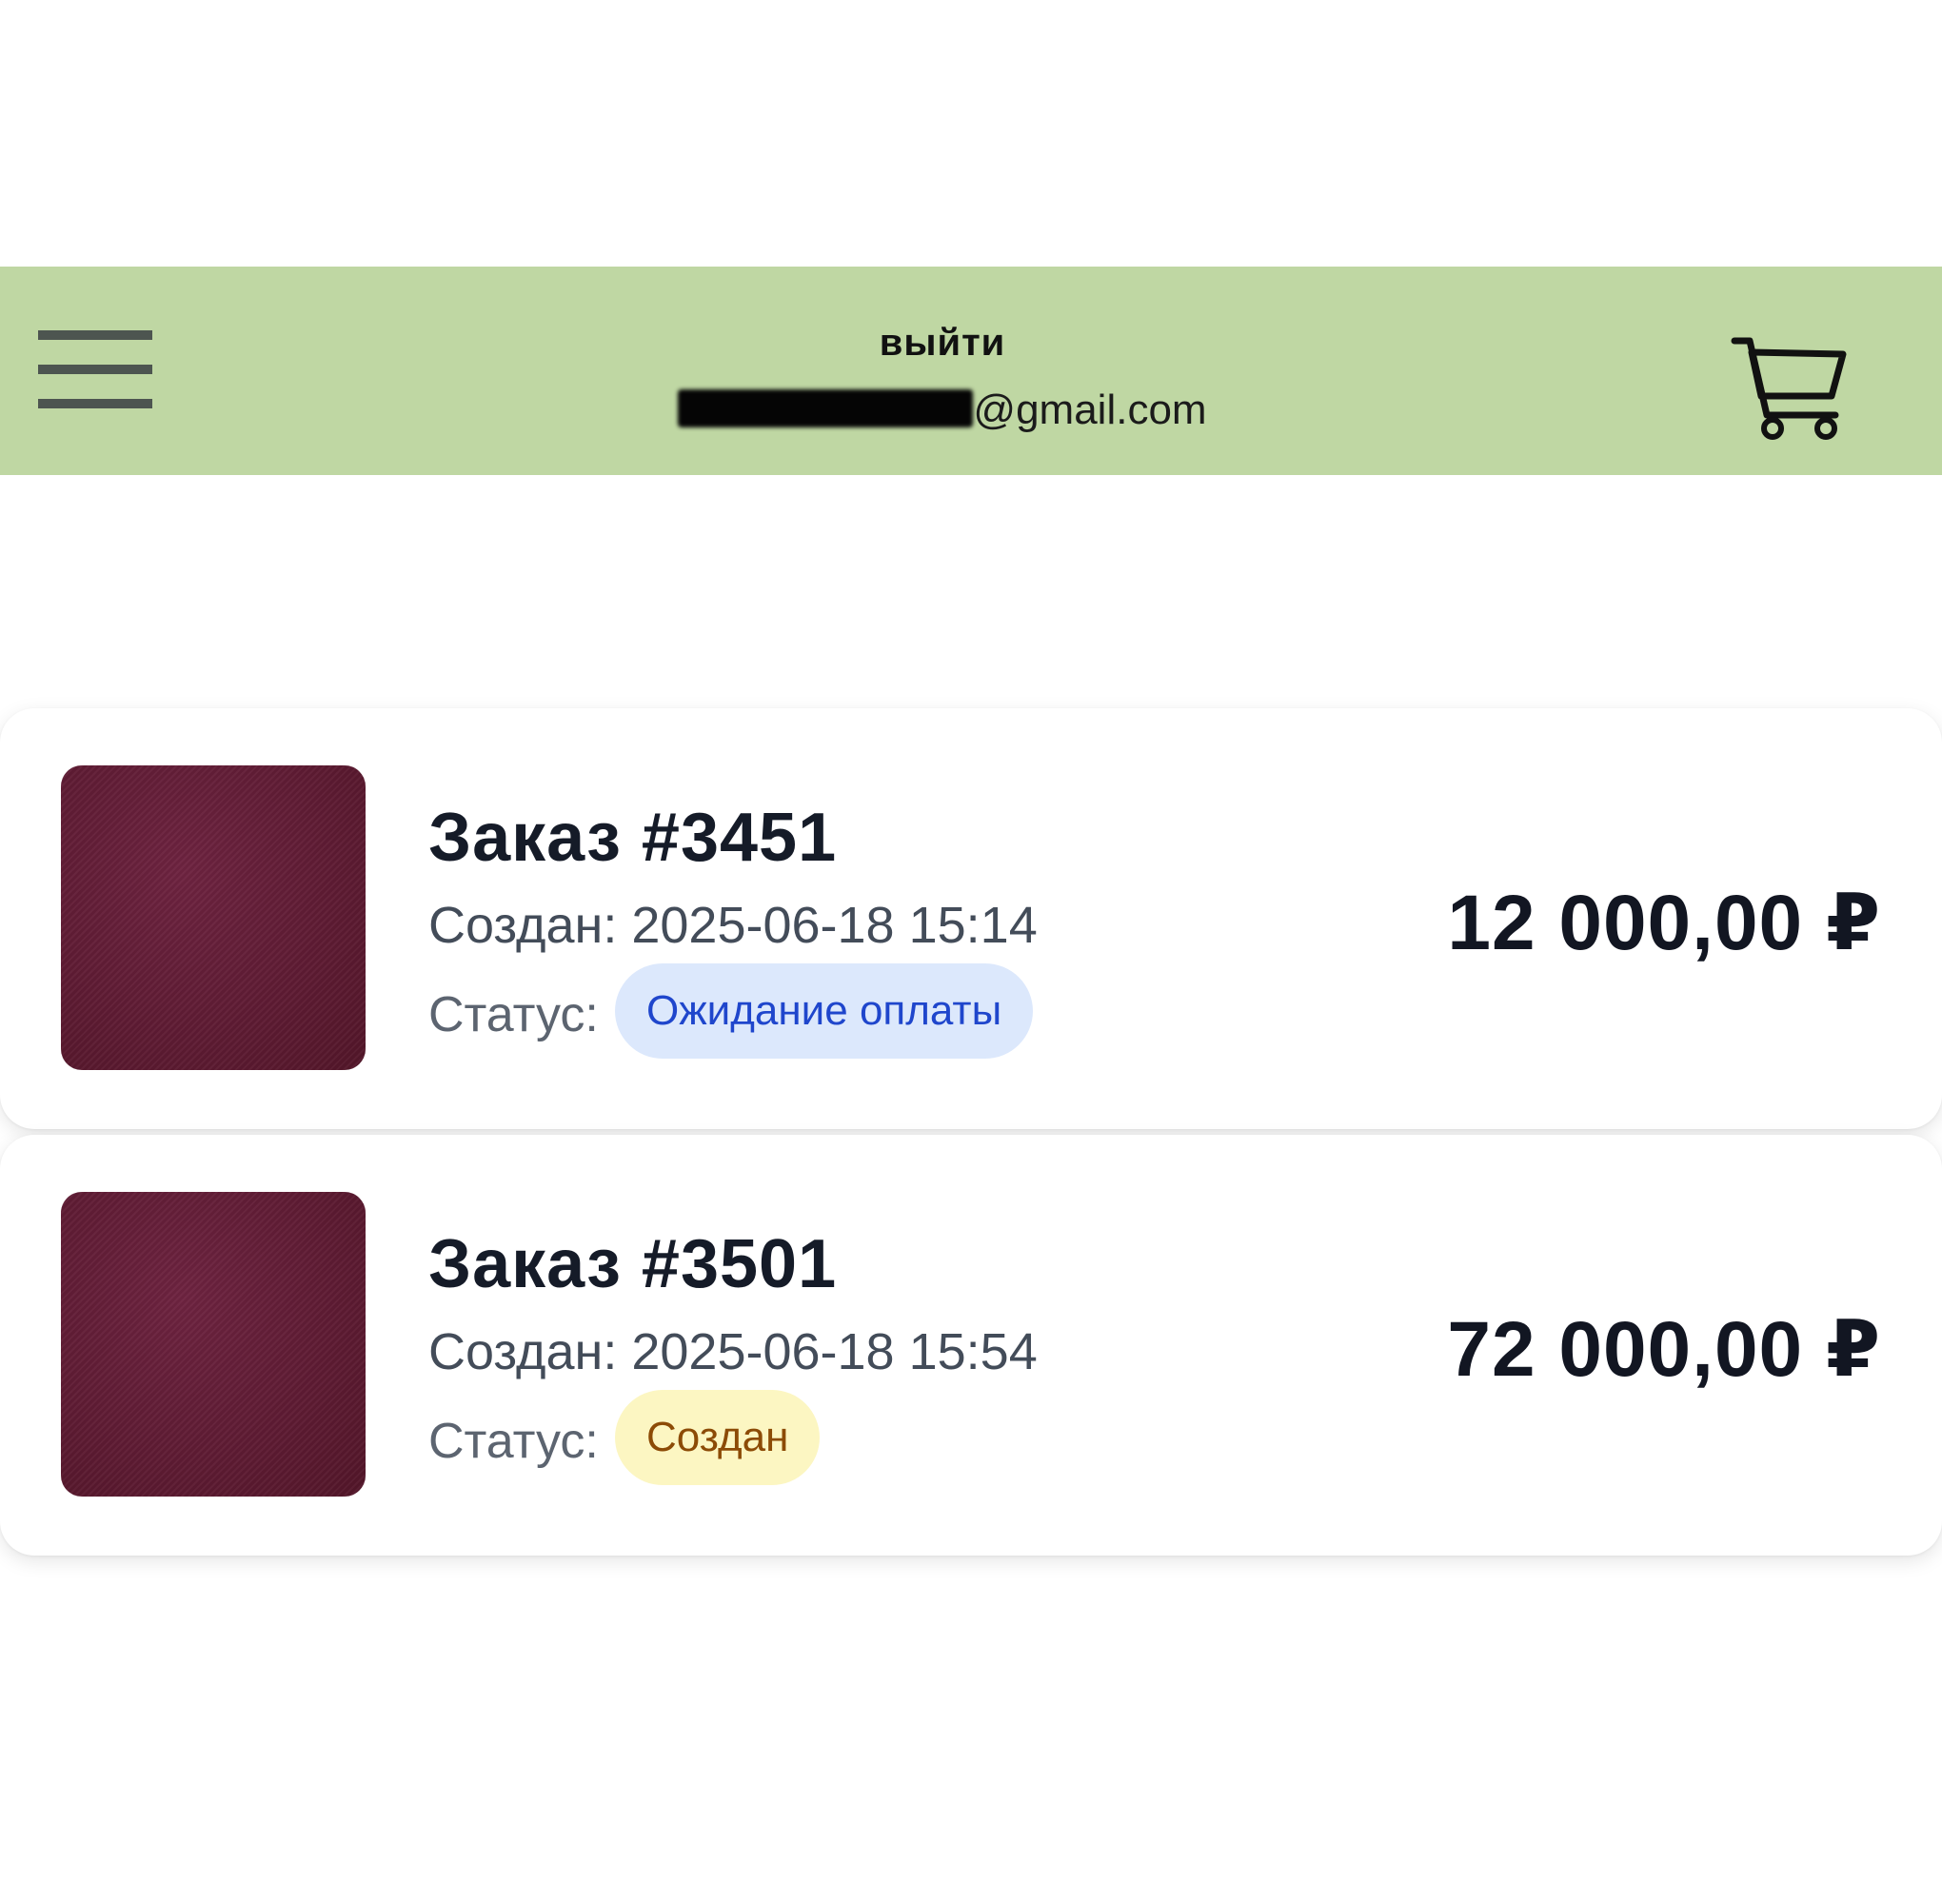  I want to click on order-title: Заказ #3501, so click(633, 1264).